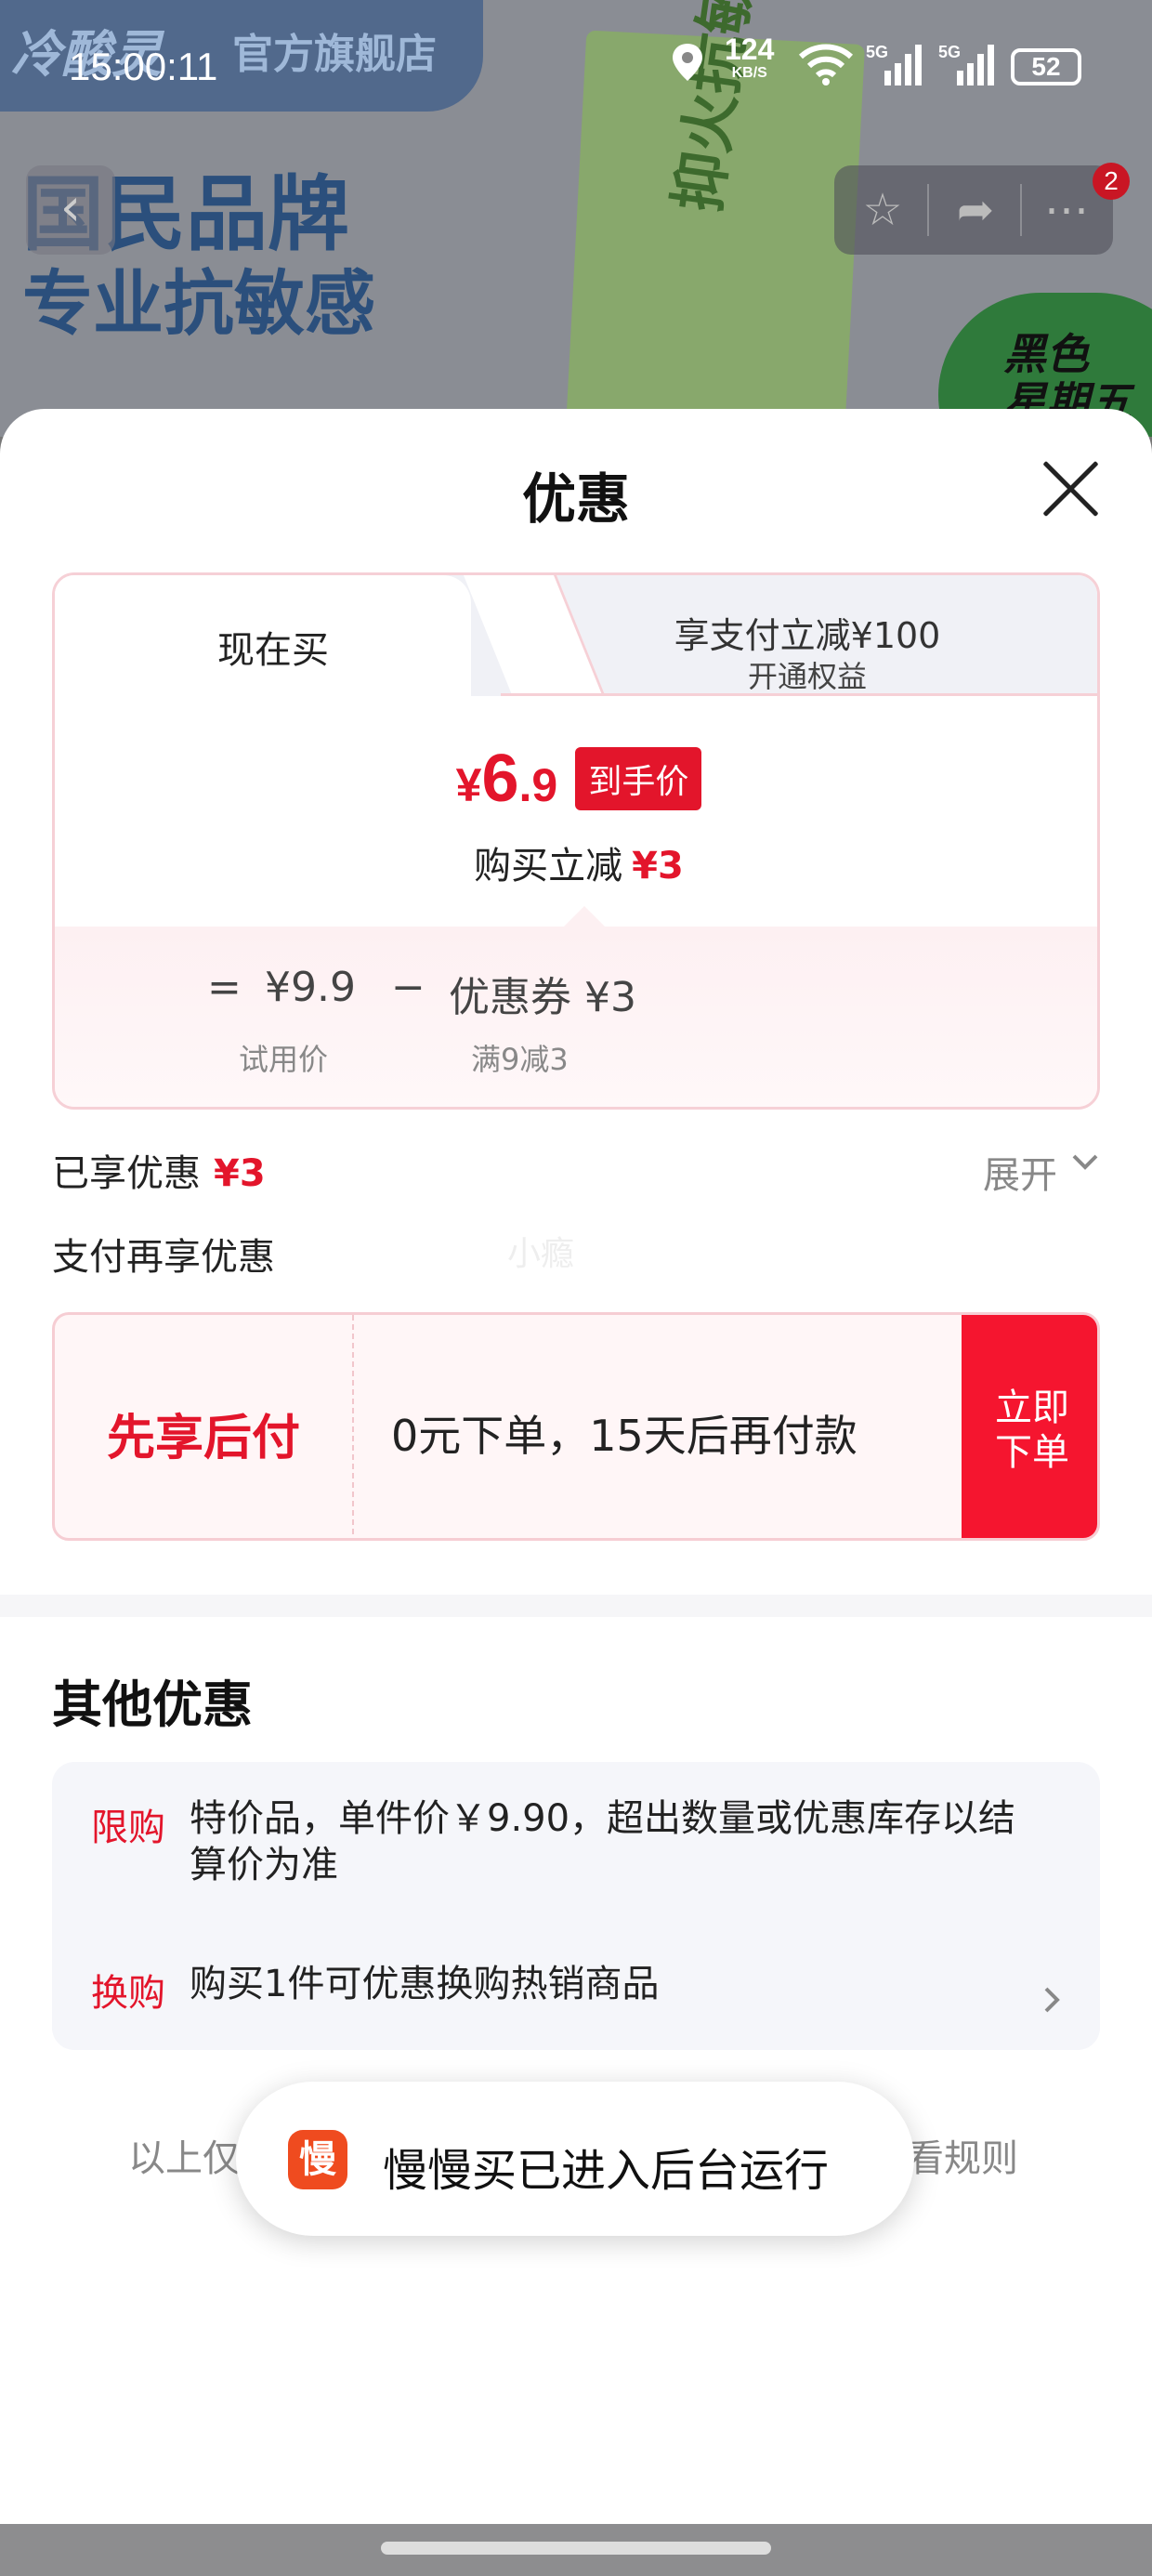  Describe the element at coordinates (807, 632) in the screenshot. I see `tab-pay-discount-label: 享支付立减¥100` at that location.